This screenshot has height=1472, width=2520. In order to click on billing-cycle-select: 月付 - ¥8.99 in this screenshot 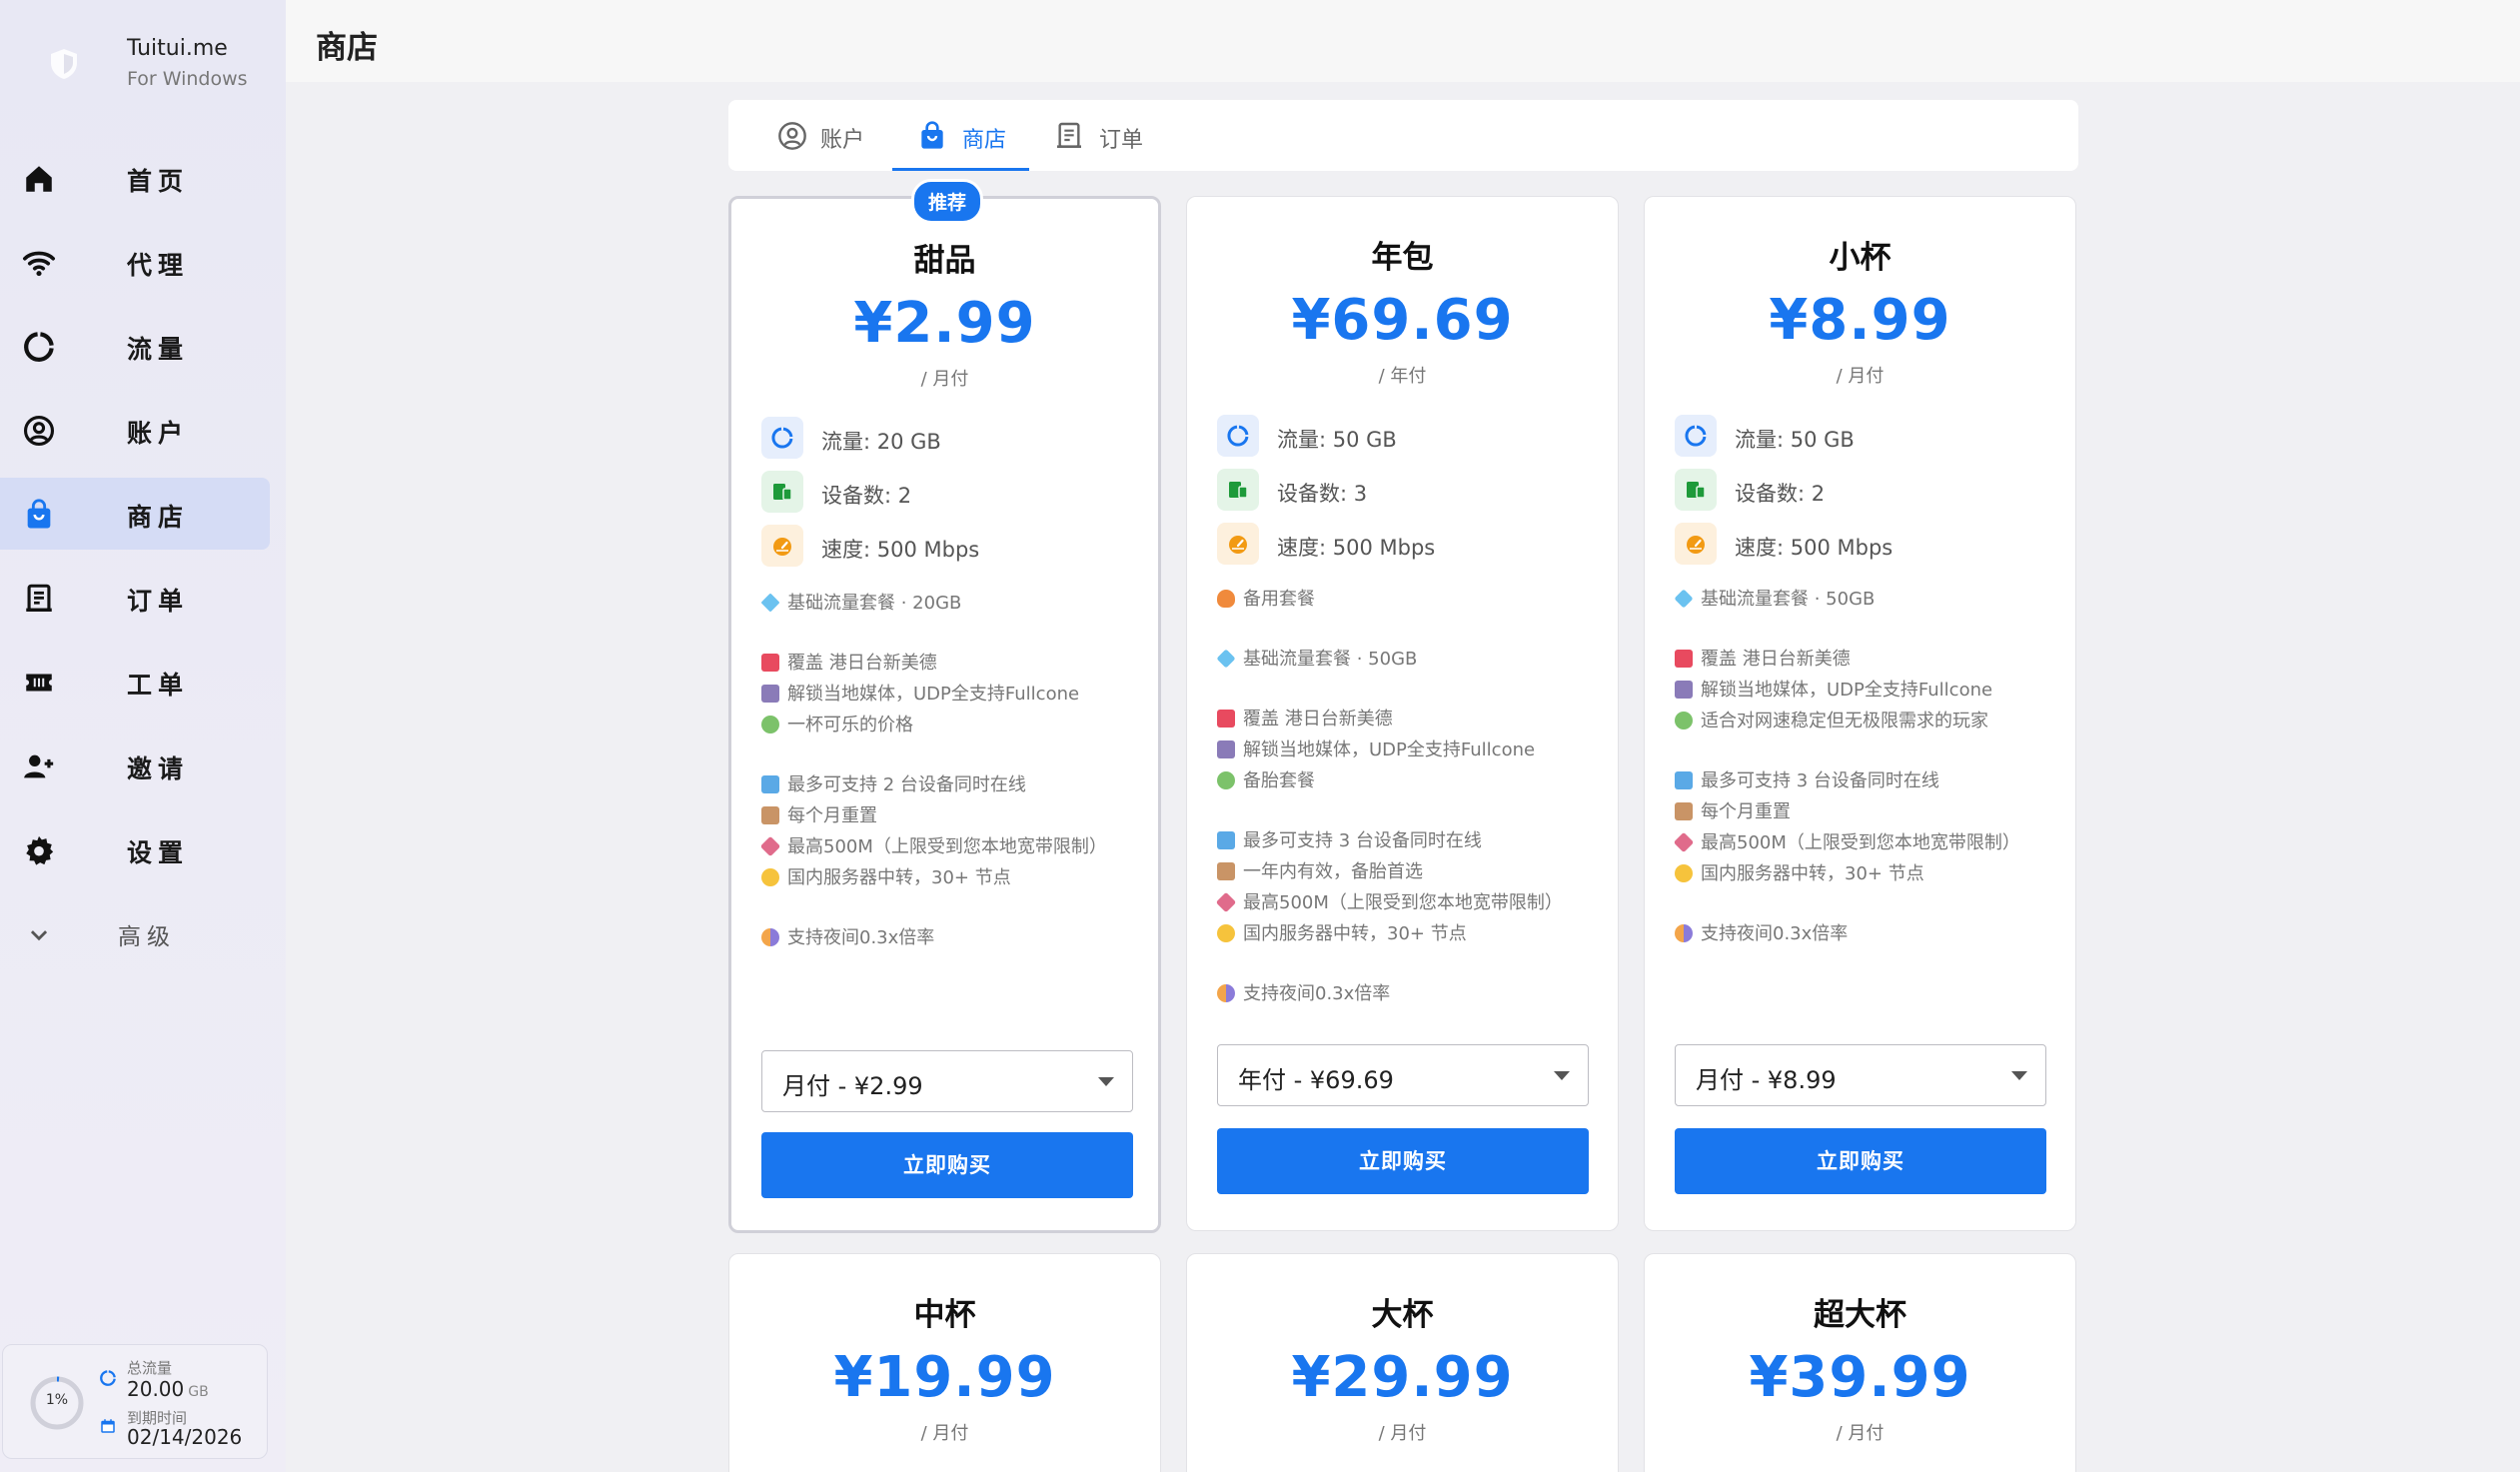, I will do `click(1860, 1075)`.